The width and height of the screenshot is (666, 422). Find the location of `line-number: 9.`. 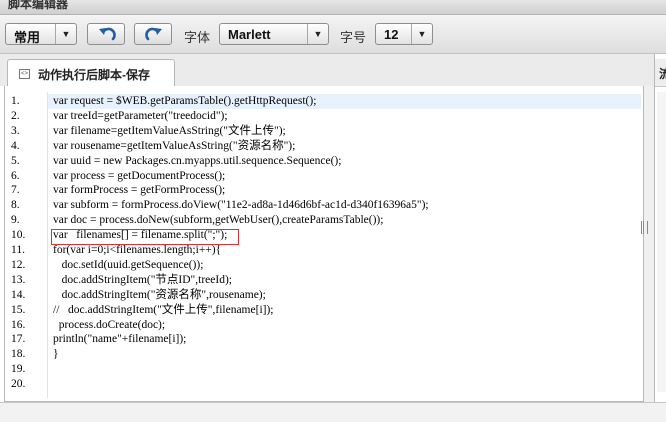

line-number: 9. is located at coordinates (15, 220).